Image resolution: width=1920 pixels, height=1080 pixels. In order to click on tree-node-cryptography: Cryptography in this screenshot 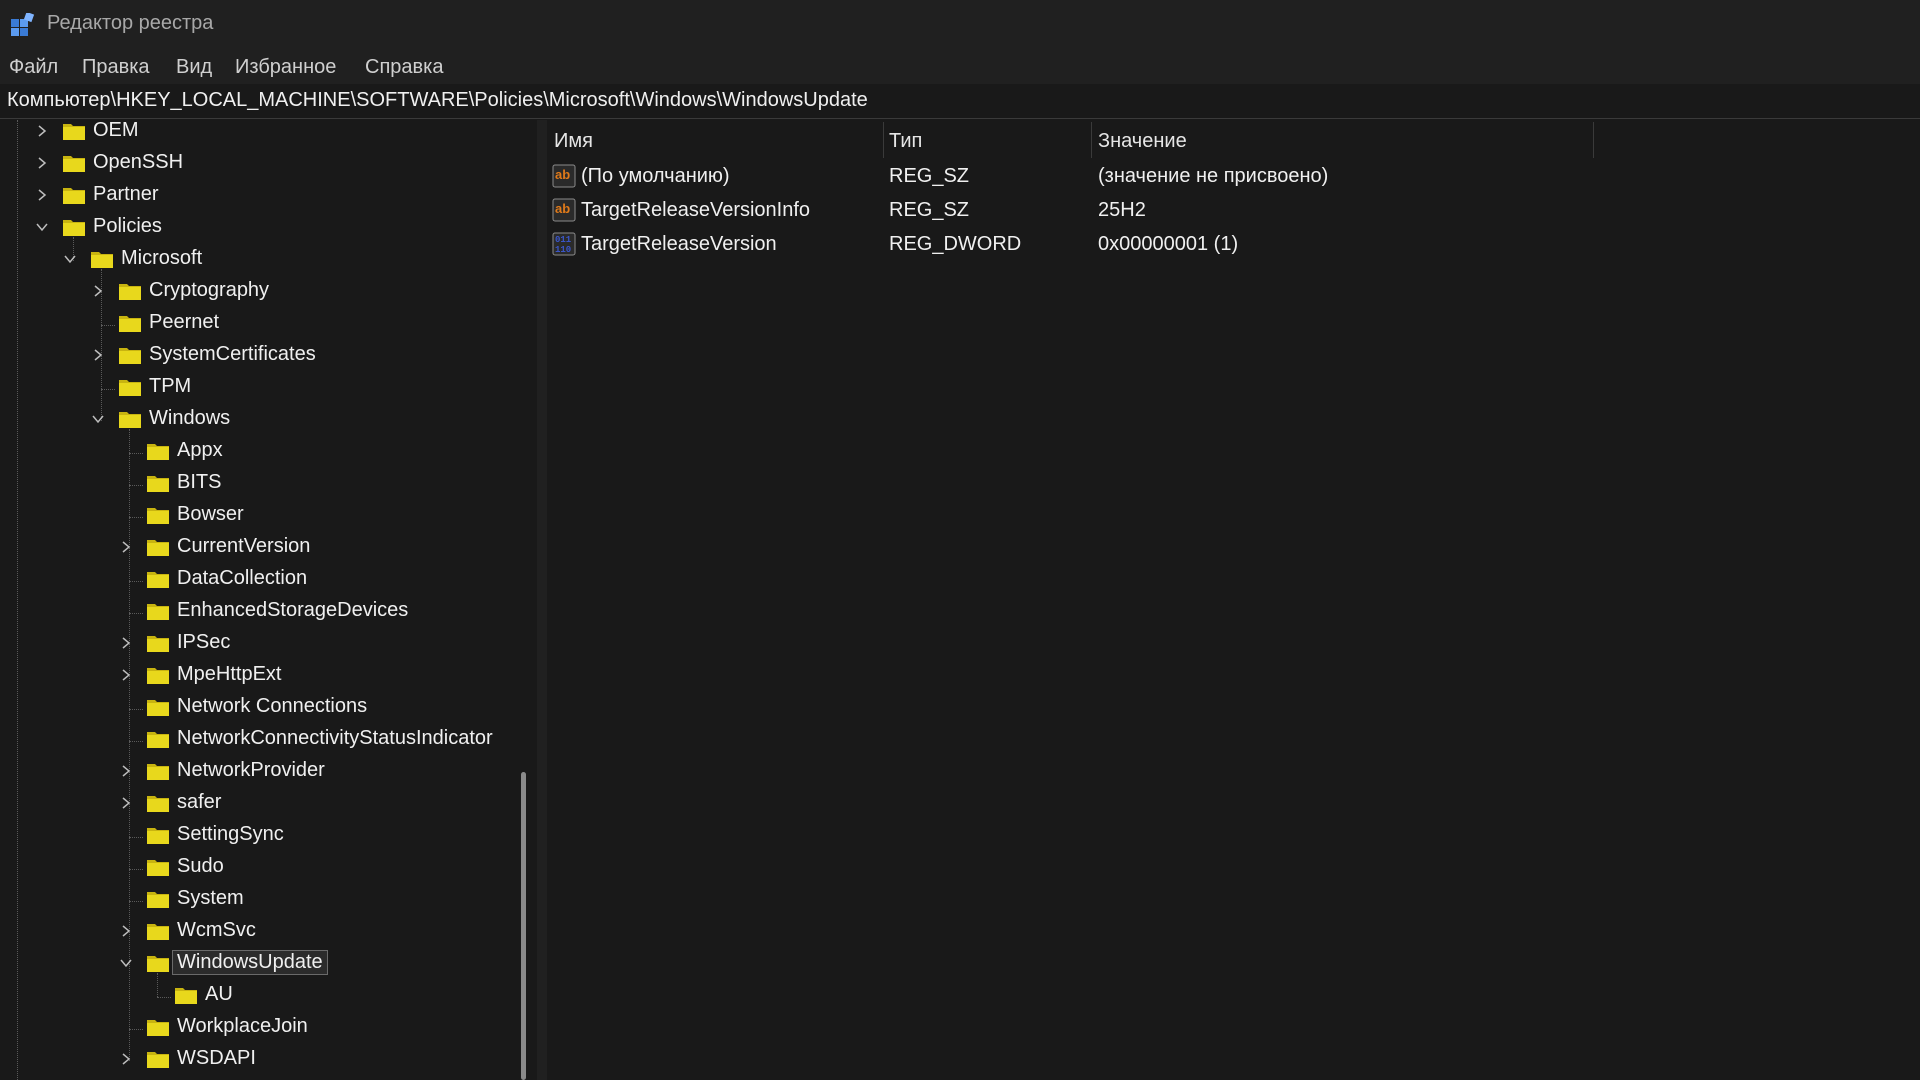, I will do `click(265, 293)`.